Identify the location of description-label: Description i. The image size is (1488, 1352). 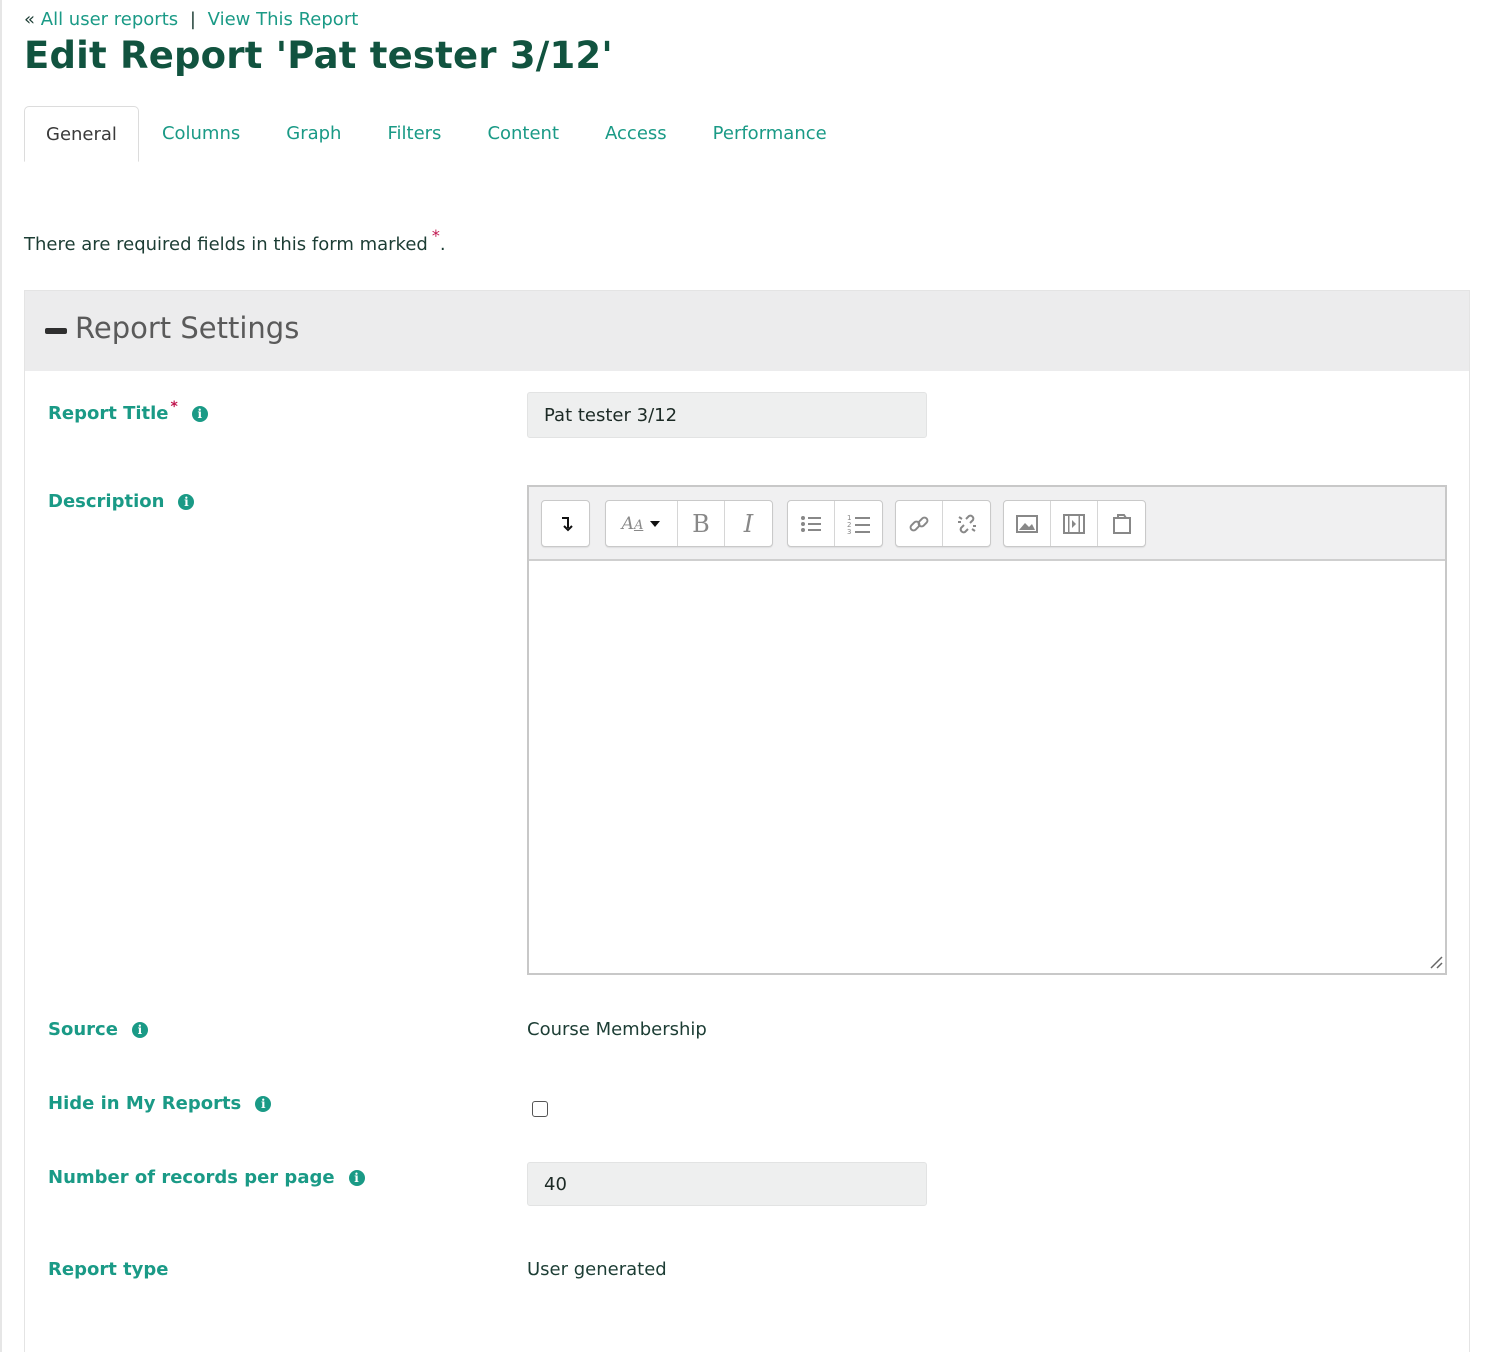
(121, 501).